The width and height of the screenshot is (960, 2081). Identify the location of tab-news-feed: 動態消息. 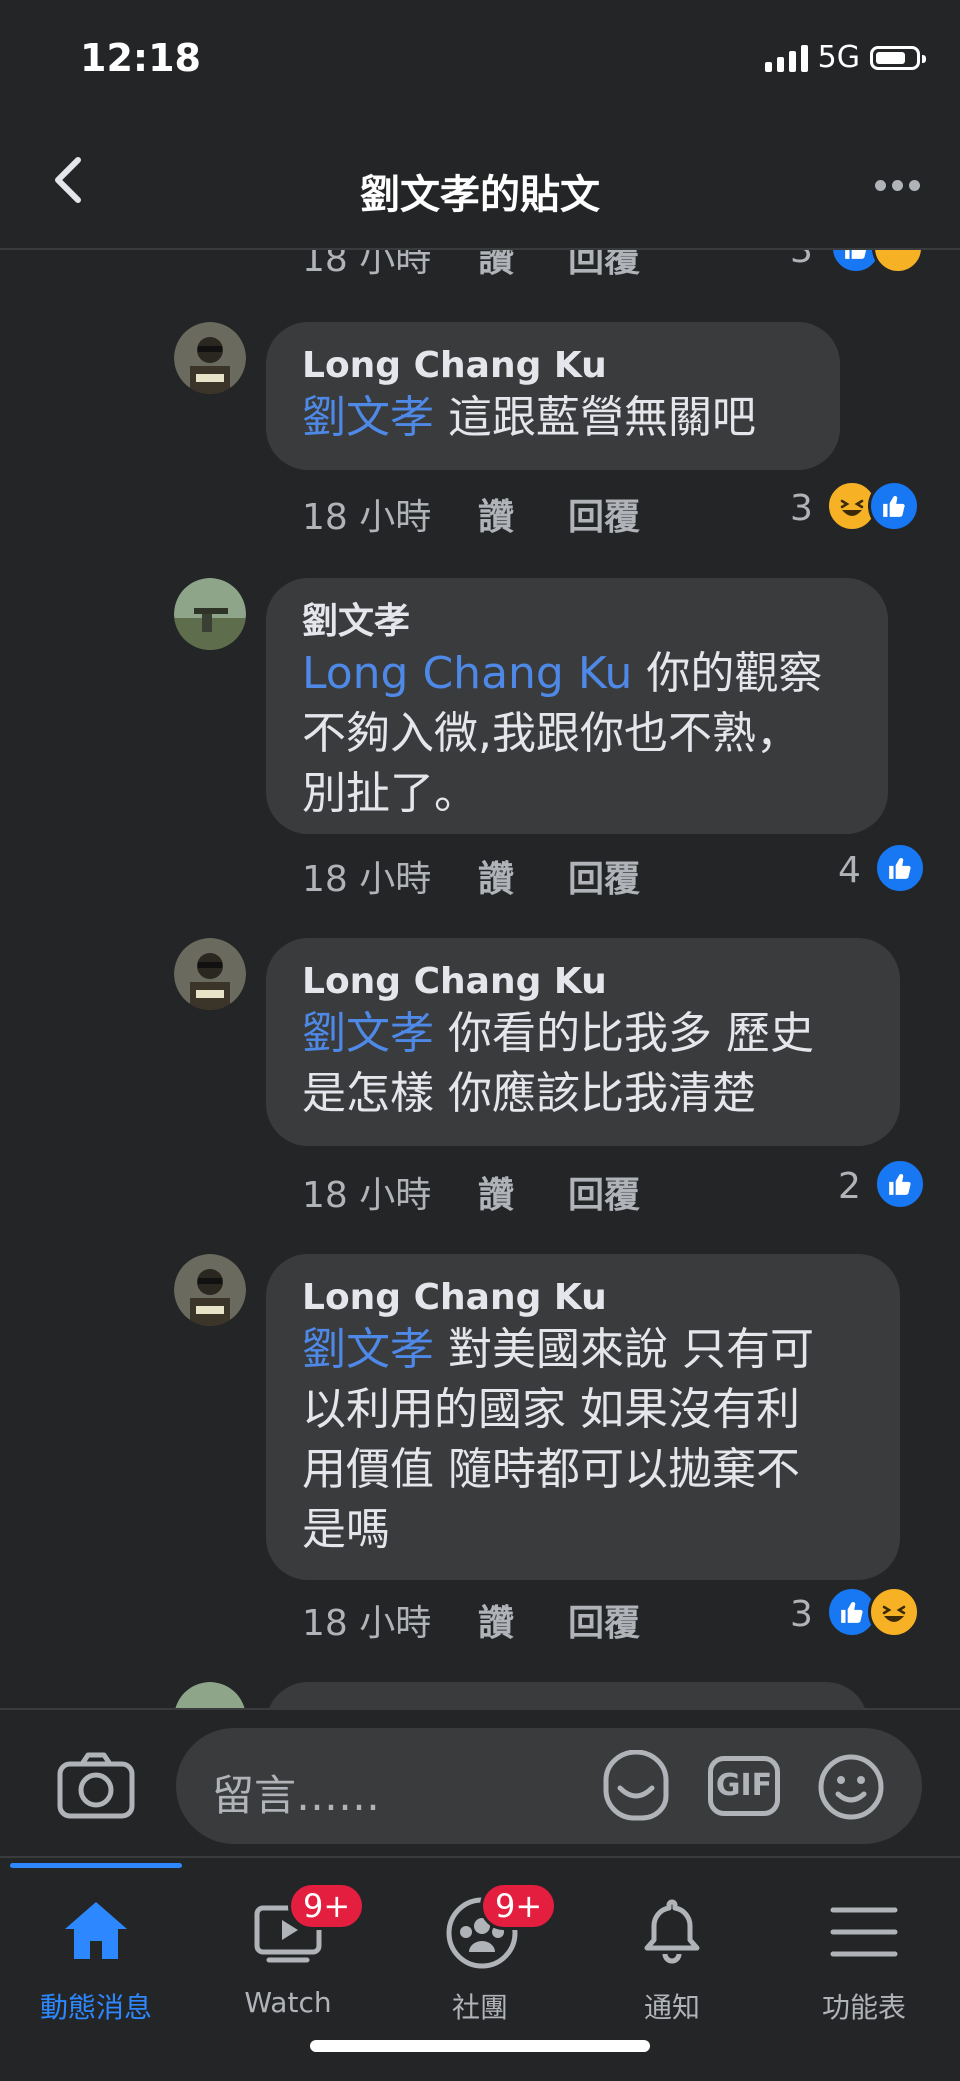
(96, 1943).